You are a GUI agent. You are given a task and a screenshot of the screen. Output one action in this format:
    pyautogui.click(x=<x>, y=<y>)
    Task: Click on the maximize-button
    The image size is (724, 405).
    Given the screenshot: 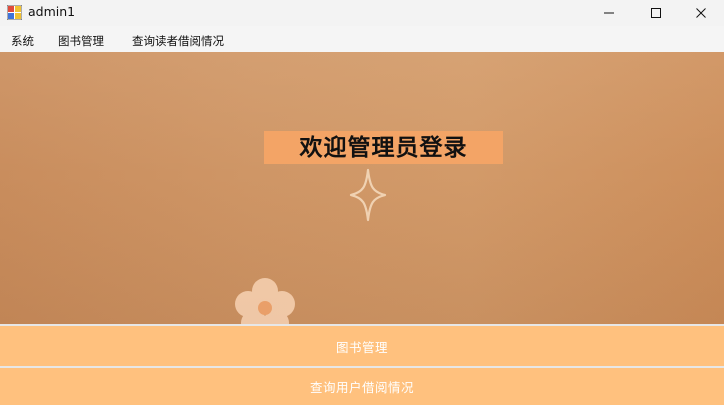 What is the action you would take?
    pyautogui.click(x=656, y=13)
    